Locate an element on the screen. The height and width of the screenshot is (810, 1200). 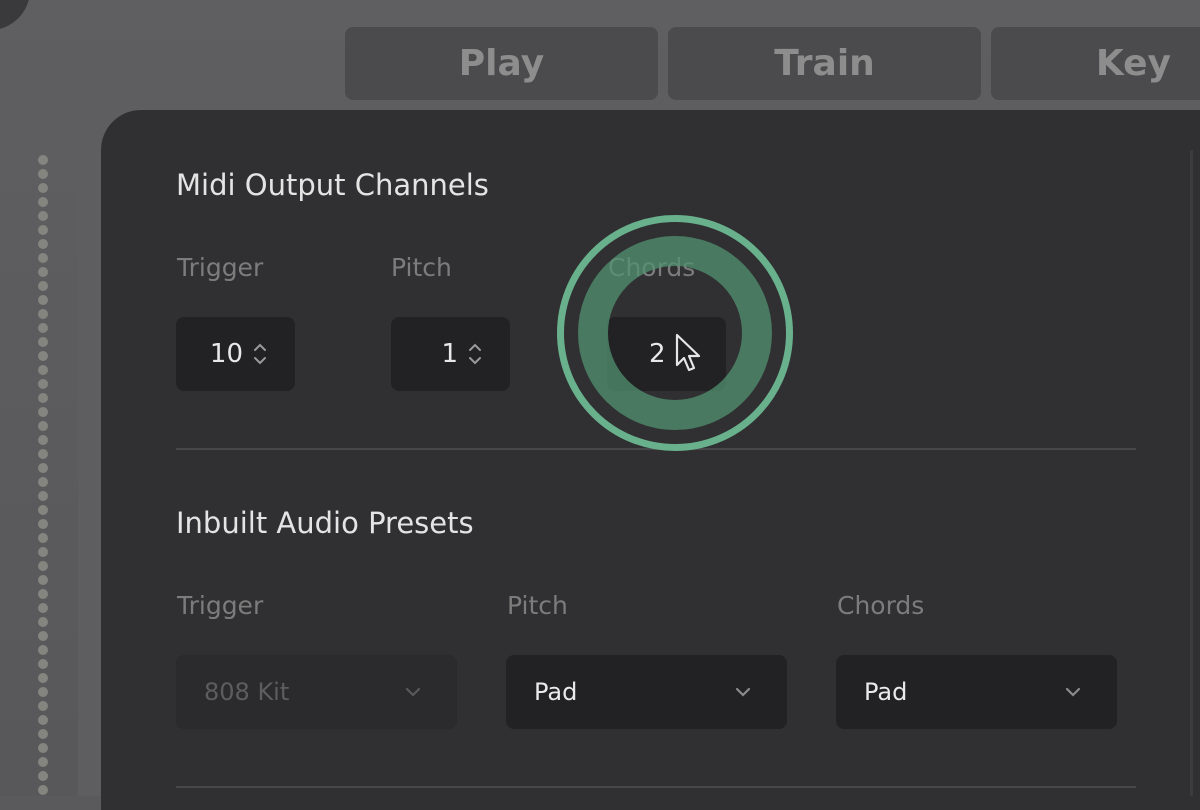
side-strip is located at coordinates (90, 453).